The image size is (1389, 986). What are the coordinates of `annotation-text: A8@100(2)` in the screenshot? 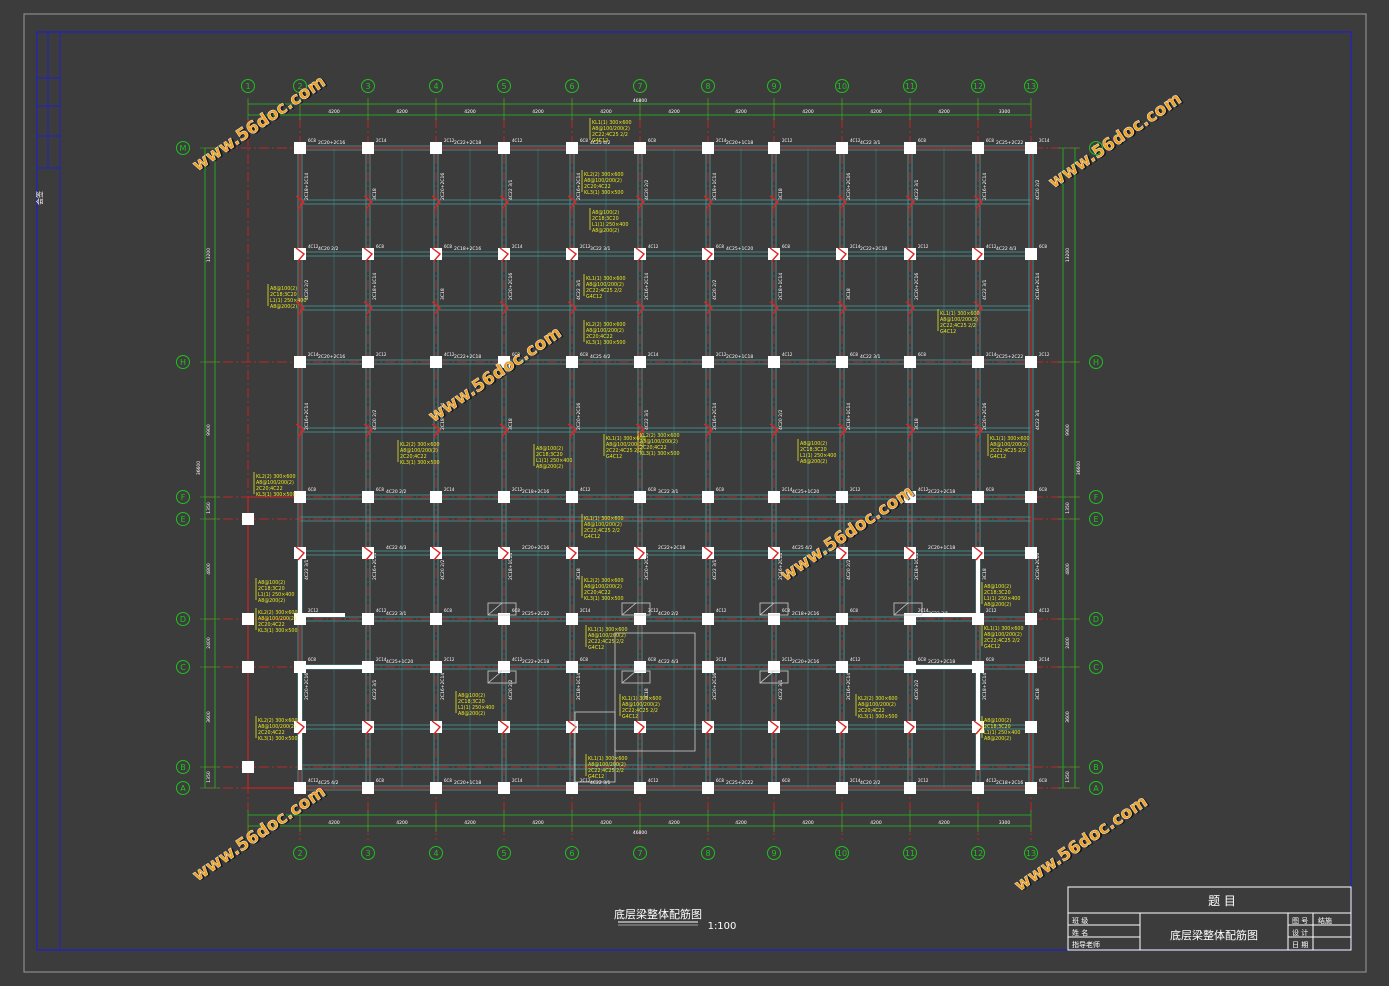 It's located at (471, 696).